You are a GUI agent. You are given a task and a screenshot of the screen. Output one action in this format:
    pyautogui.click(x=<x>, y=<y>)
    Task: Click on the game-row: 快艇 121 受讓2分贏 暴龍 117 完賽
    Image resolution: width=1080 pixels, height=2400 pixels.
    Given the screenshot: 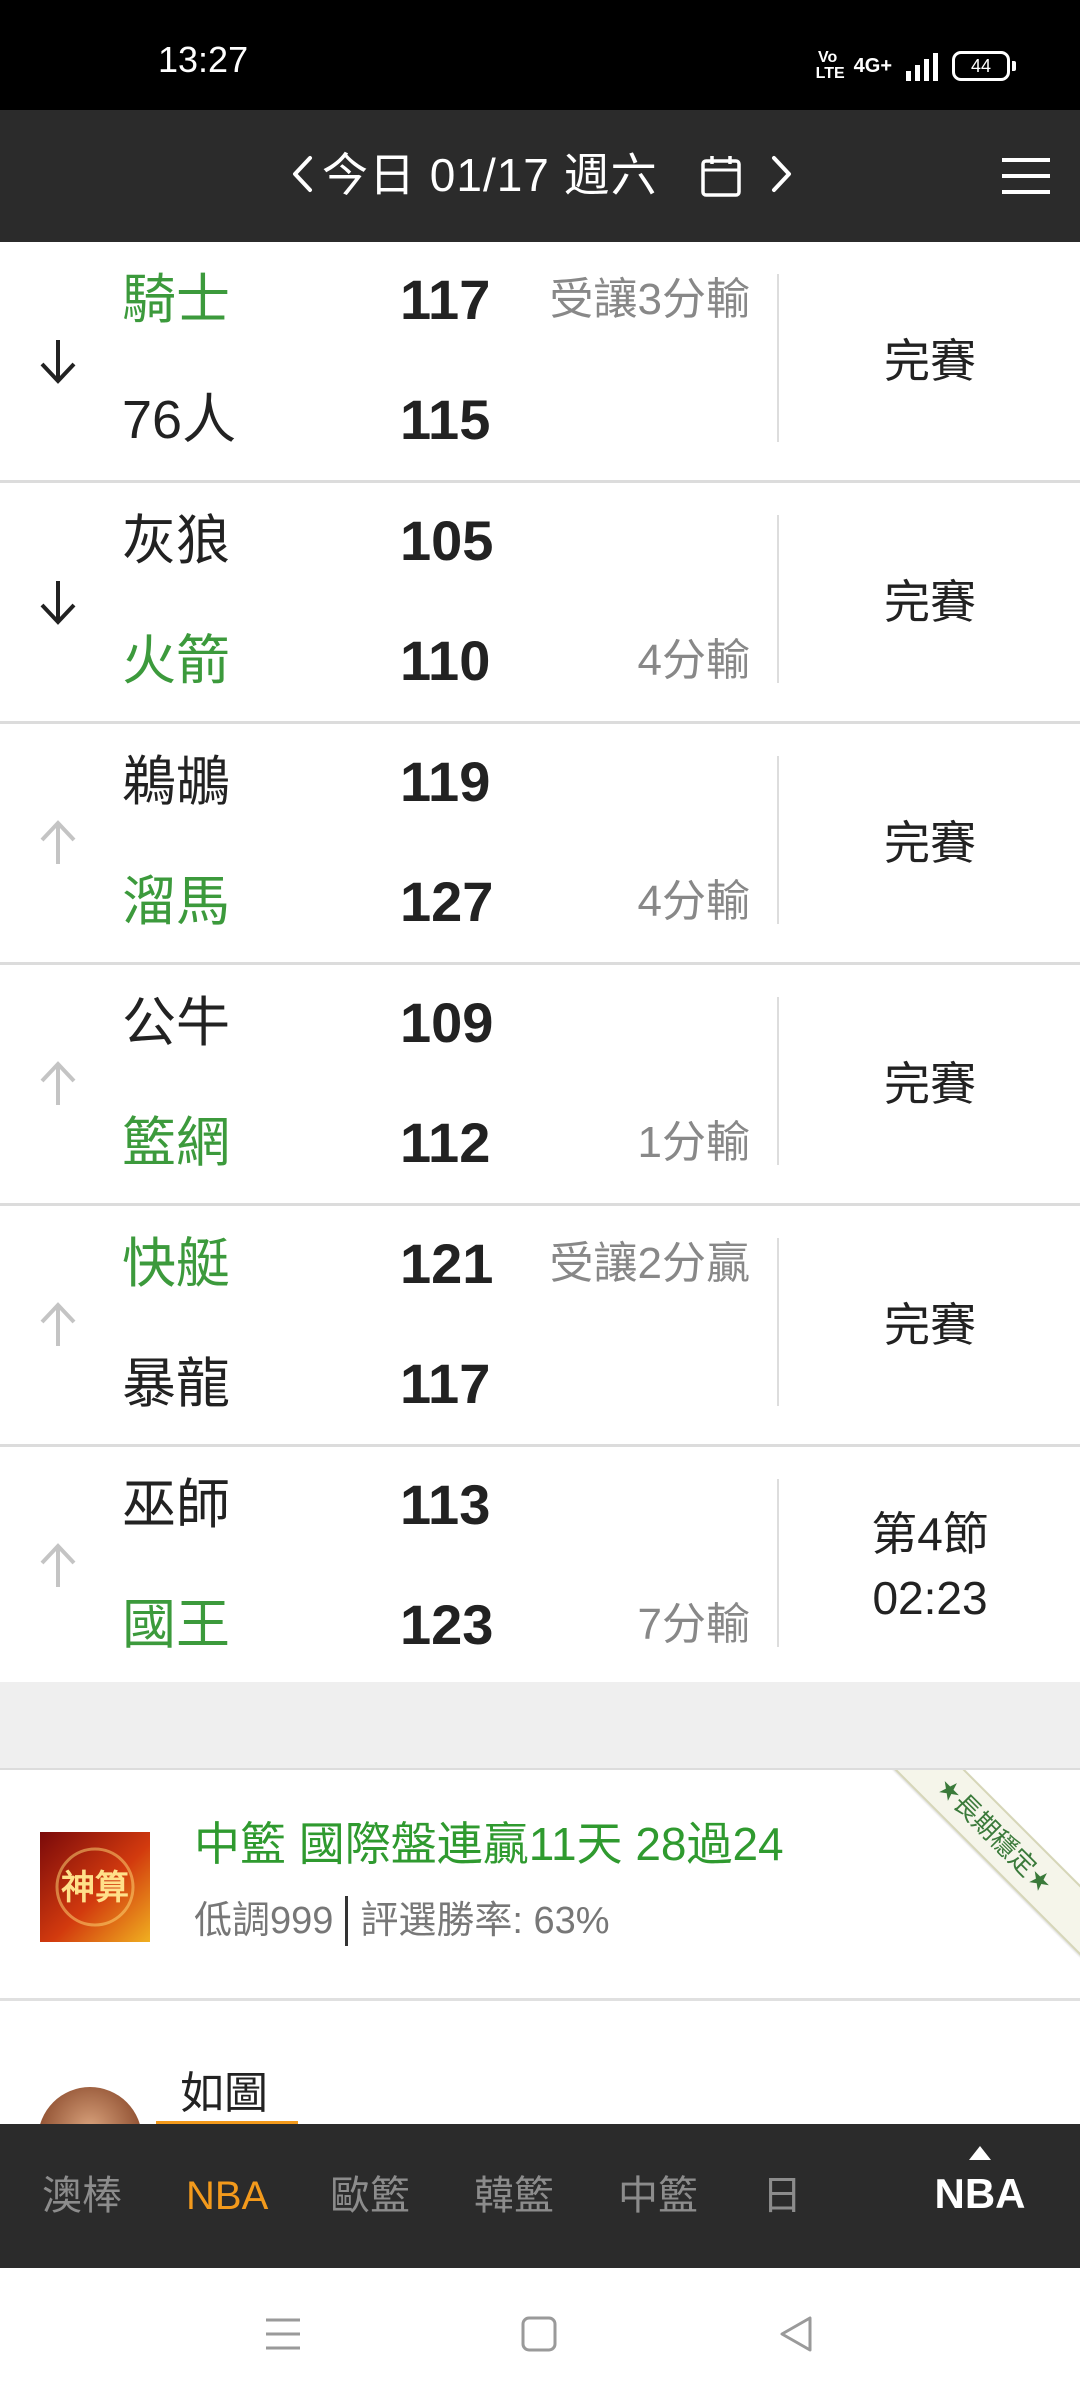 What is the action you would take?
    pyautogui.click(x=540, y=1326)
    